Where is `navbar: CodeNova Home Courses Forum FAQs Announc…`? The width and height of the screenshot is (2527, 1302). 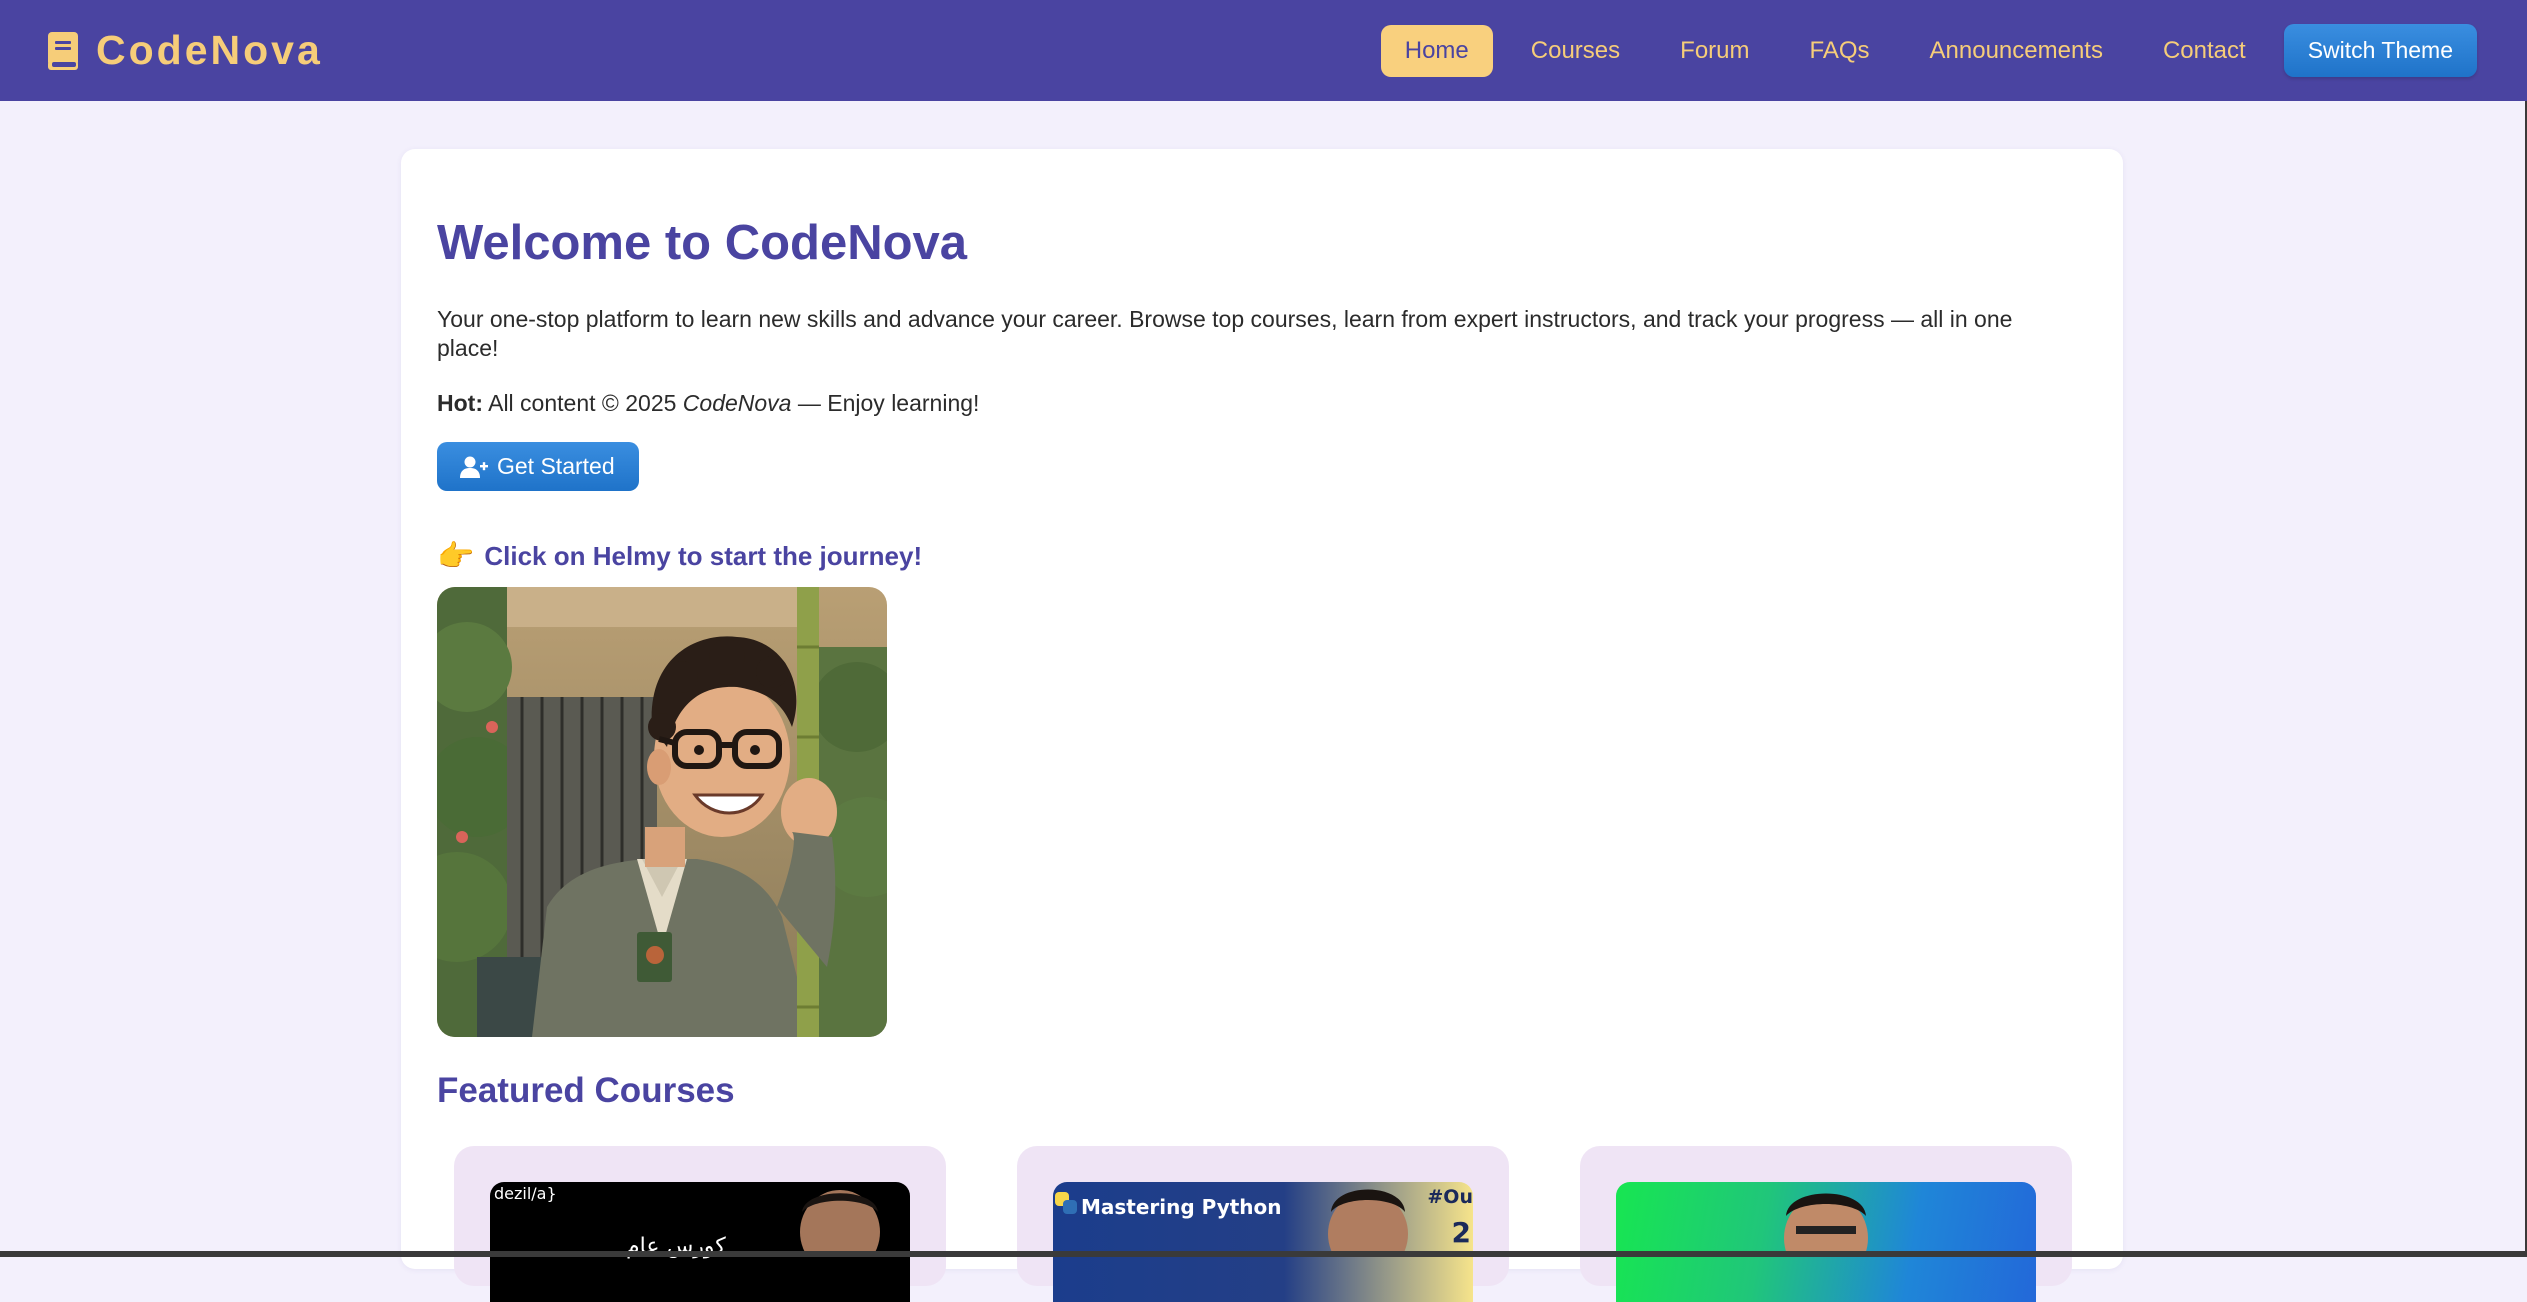 navbar: CodeNova Home Courses Forum FAQs Announc… is located at coordinates (1263, 50).